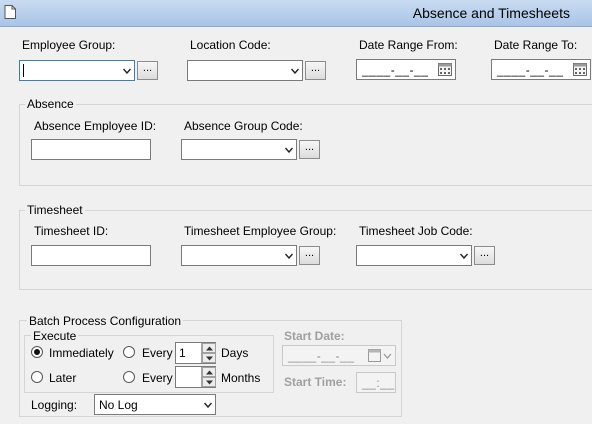 The width and height of the screenshot is (592, 424). What do you see at coordinates (91, 255) in the screenshot?
I see `timesheet-id-input` at bounding box center [91, 255].